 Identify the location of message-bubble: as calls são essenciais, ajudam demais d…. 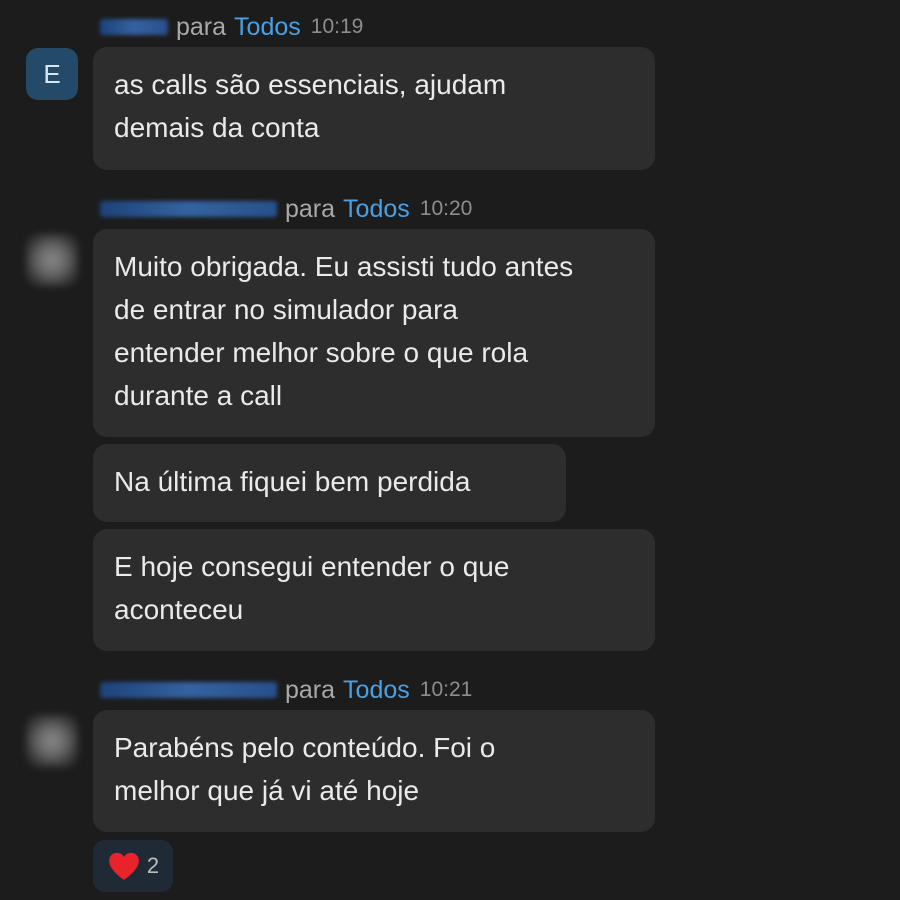
(374, 108).